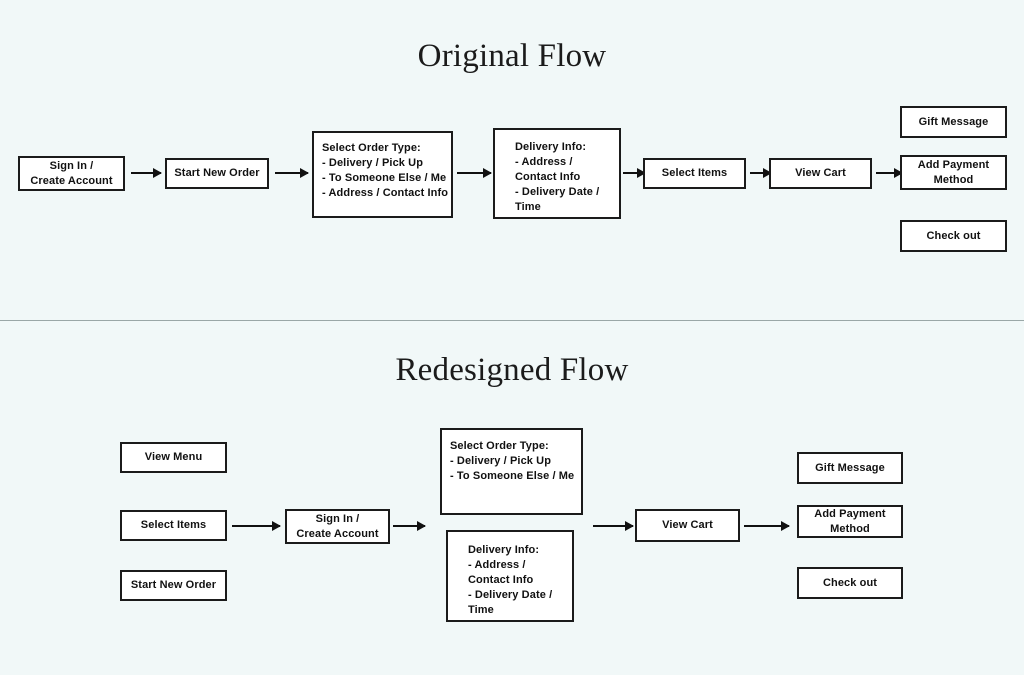  Describe the element at coordinates (889, 173) in the screenshot. I see `arrow-view-cart-to-add-payment-method` at that location.